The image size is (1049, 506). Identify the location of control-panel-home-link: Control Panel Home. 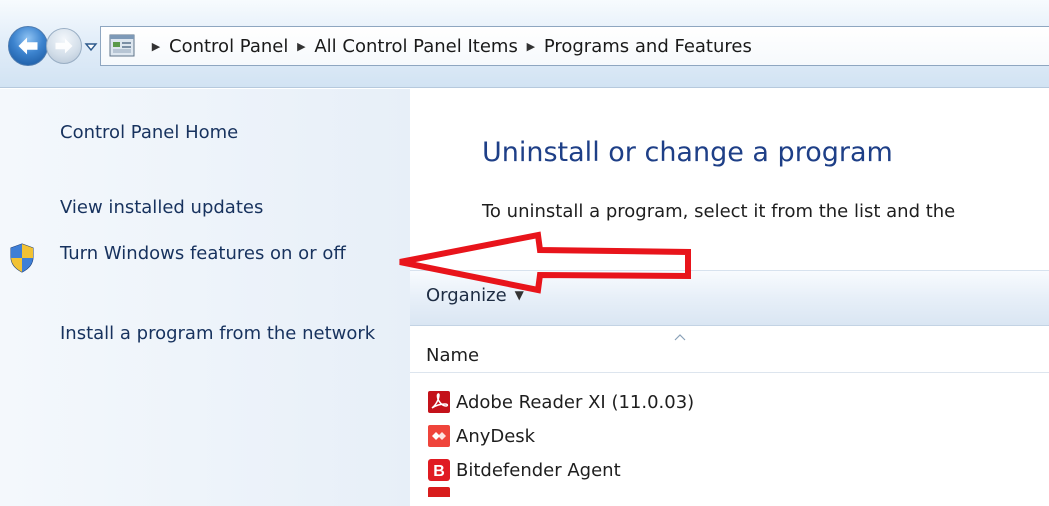
(149, 133).